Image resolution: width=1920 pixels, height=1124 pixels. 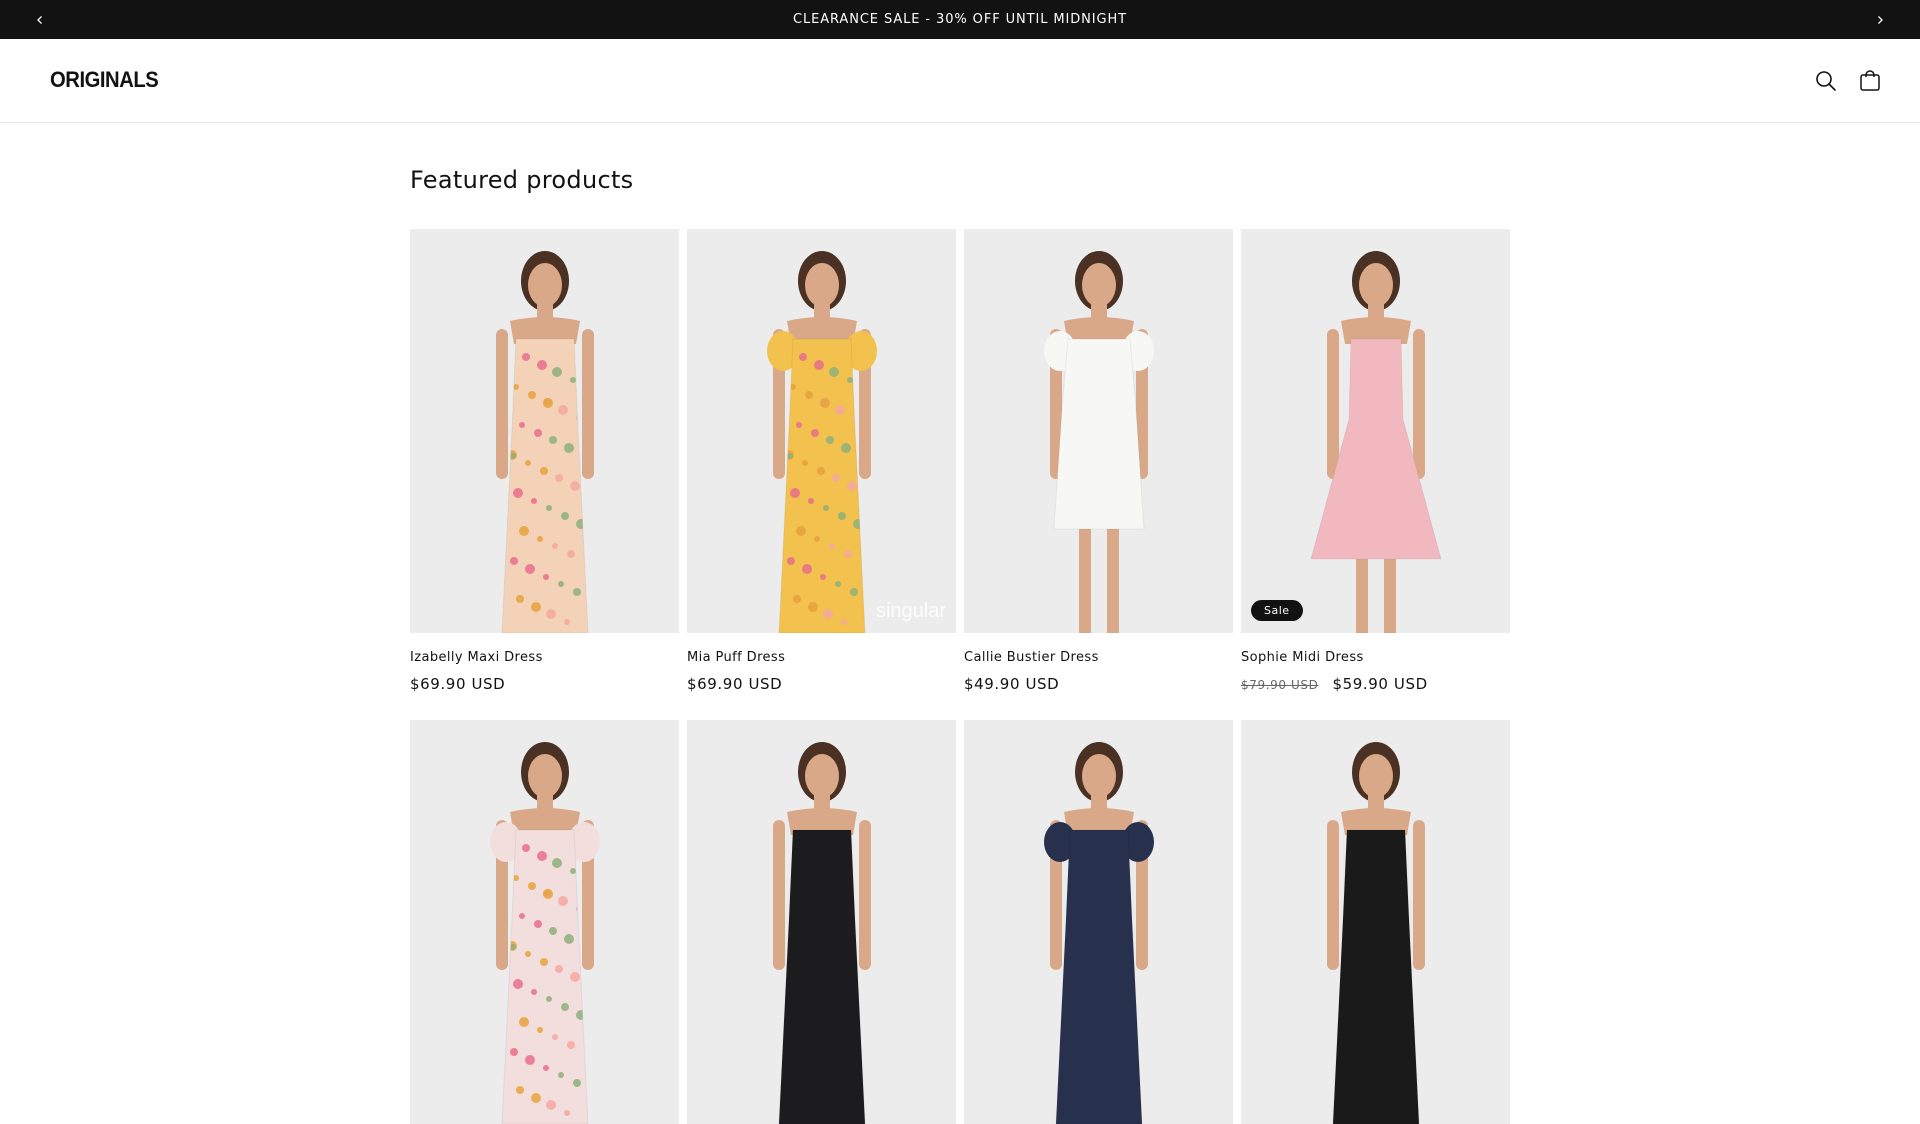 I want to click on sale-badge: Sale, so click(x=1277, y=610).